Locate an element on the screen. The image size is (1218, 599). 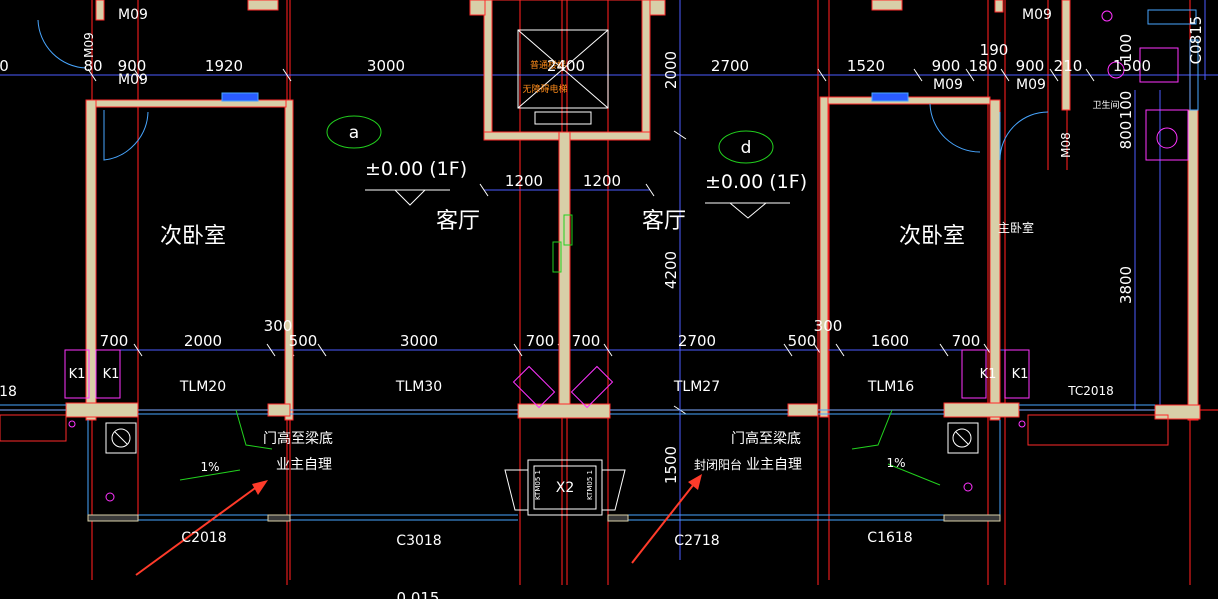
sliding-door-4: TLM16 is located at coordinates (890, 387).